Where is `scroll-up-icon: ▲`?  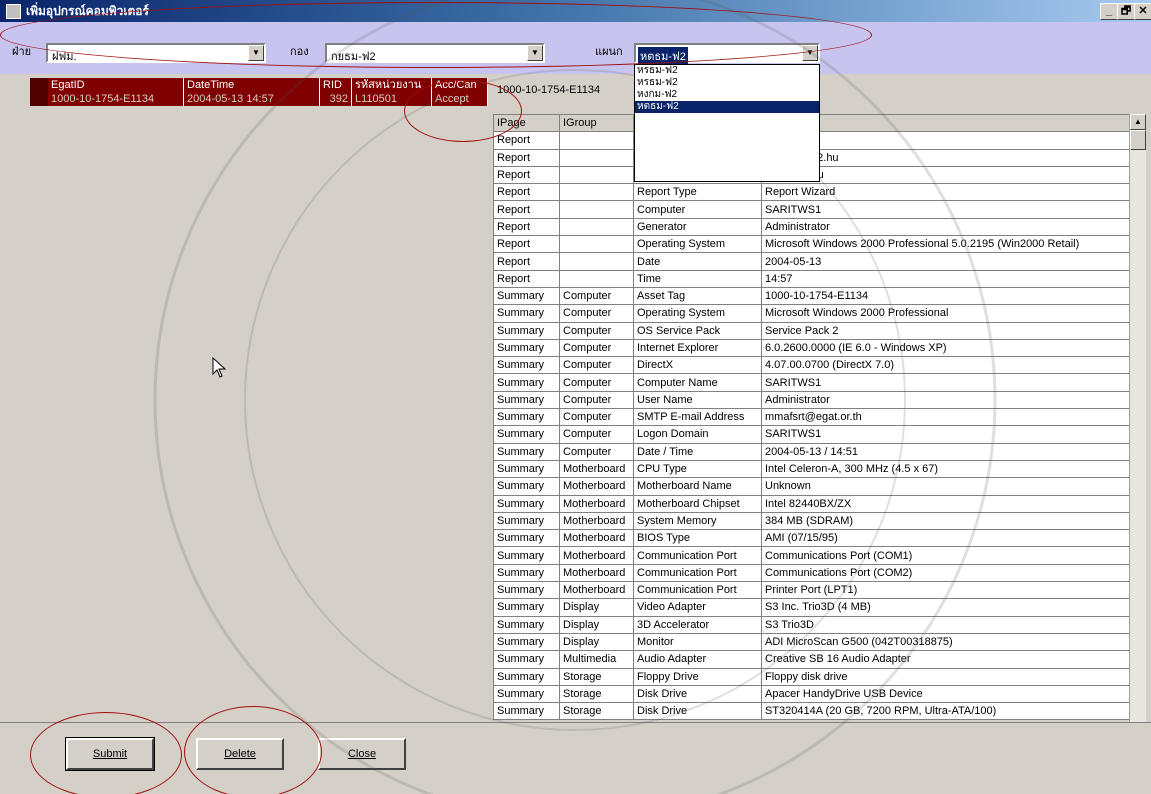 scroll-up-icon: ▲ is located at coordinates (1138, 122).